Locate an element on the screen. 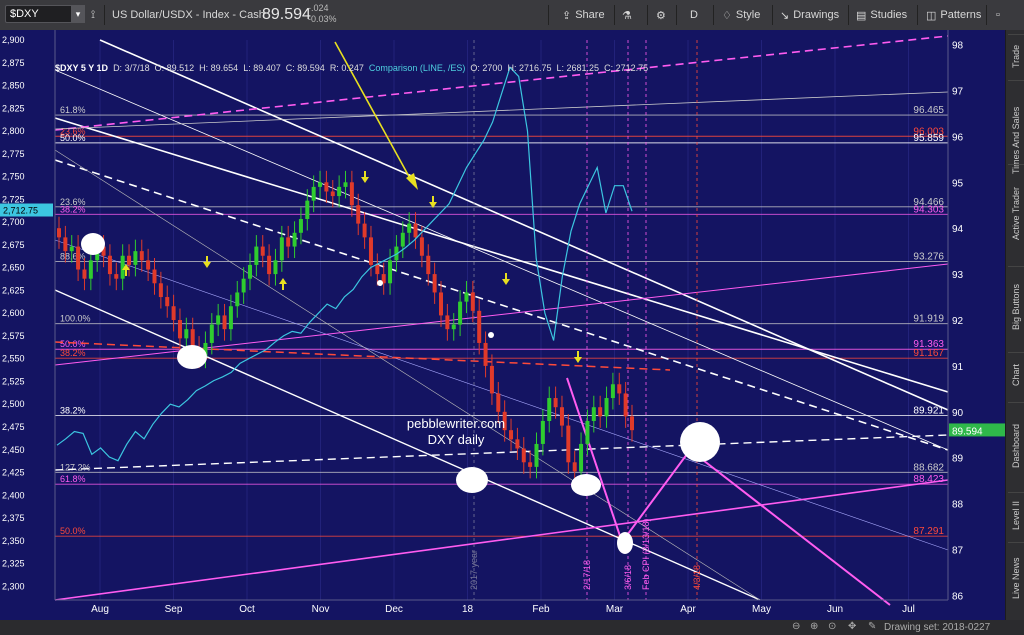  gear-icon: ⚙ is located at coordinates (661, 15).